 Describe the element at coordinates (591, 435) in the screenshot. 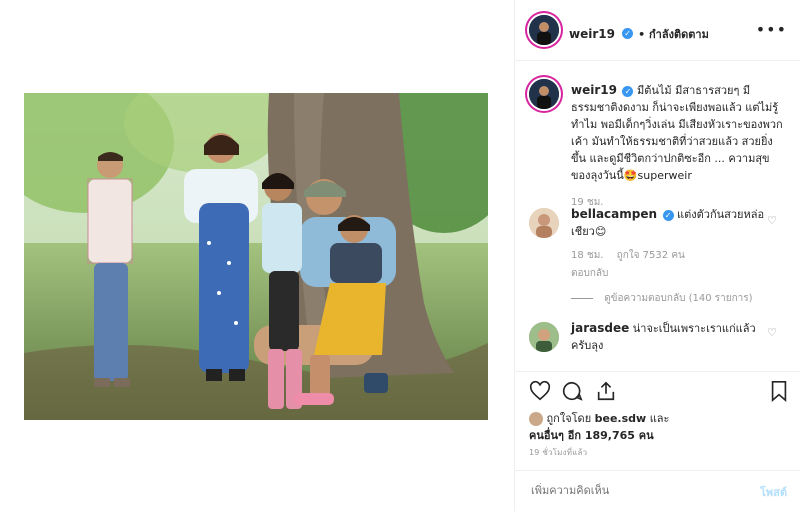

I see `likes-others-link: คนอื่นๆ อีก 189,765 คน` at that location.